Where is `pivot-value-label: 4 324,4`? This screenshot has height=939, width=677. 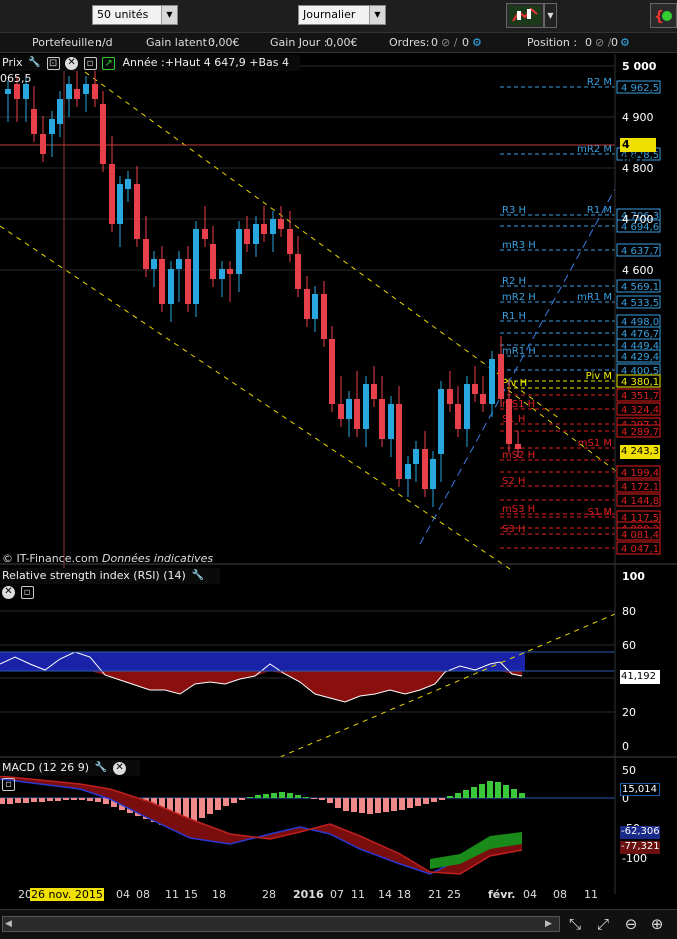 pivot-value-label: 4 324,4 is located at coordinates (640, 410).